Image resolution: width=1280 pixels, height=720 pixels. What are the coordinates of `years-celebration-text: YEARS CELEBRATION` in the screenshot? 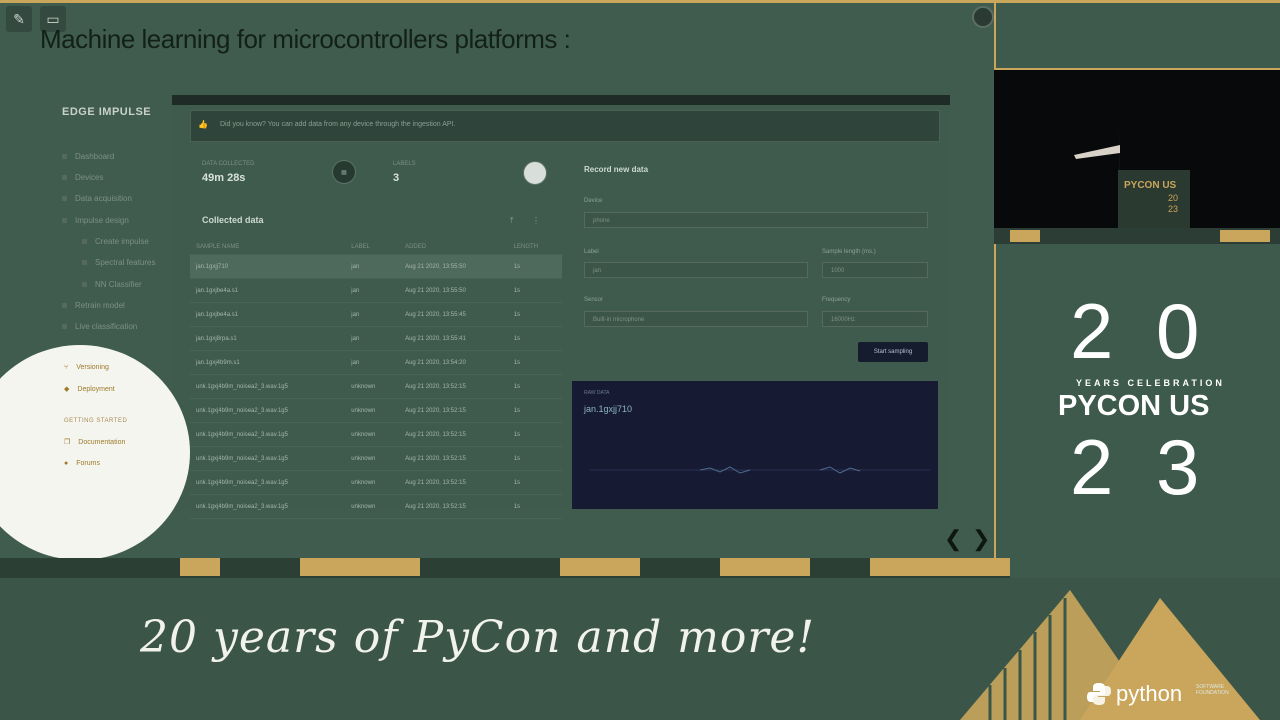 It's located at (1150, 383).